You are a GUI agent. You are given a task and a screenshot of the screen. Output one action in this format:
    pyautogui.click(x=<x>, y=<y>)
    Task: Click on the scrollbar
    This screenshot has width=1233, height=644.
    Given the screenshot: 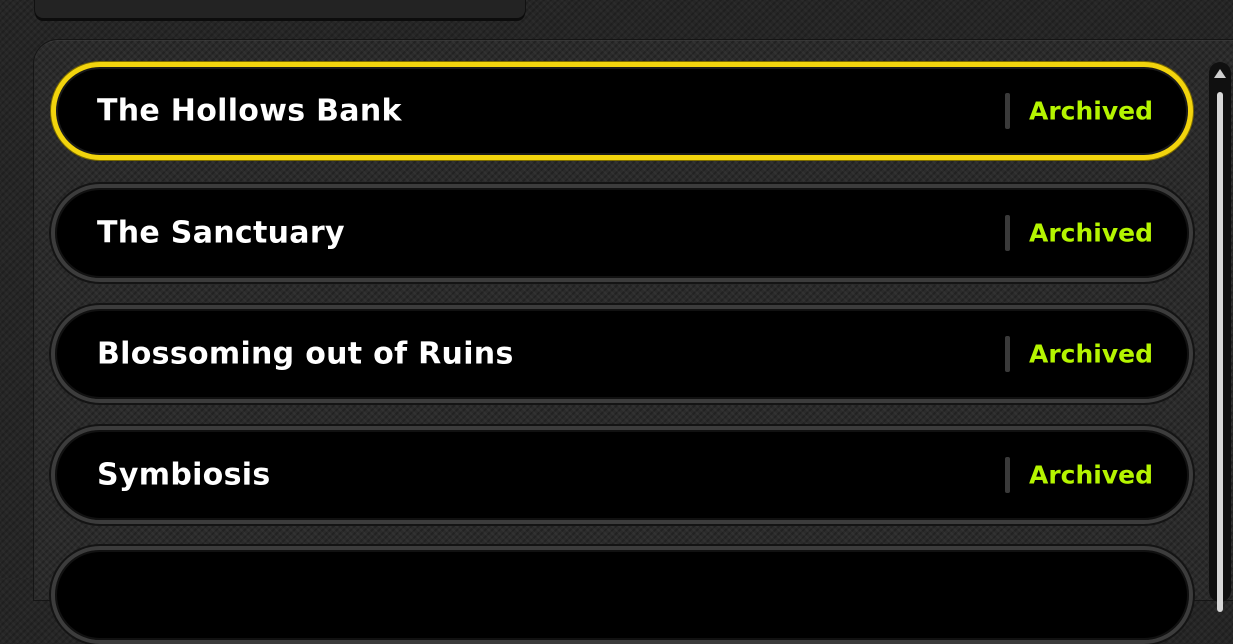 What is the action you would take?
    pyautogui.click(x=1220, y=337)
    